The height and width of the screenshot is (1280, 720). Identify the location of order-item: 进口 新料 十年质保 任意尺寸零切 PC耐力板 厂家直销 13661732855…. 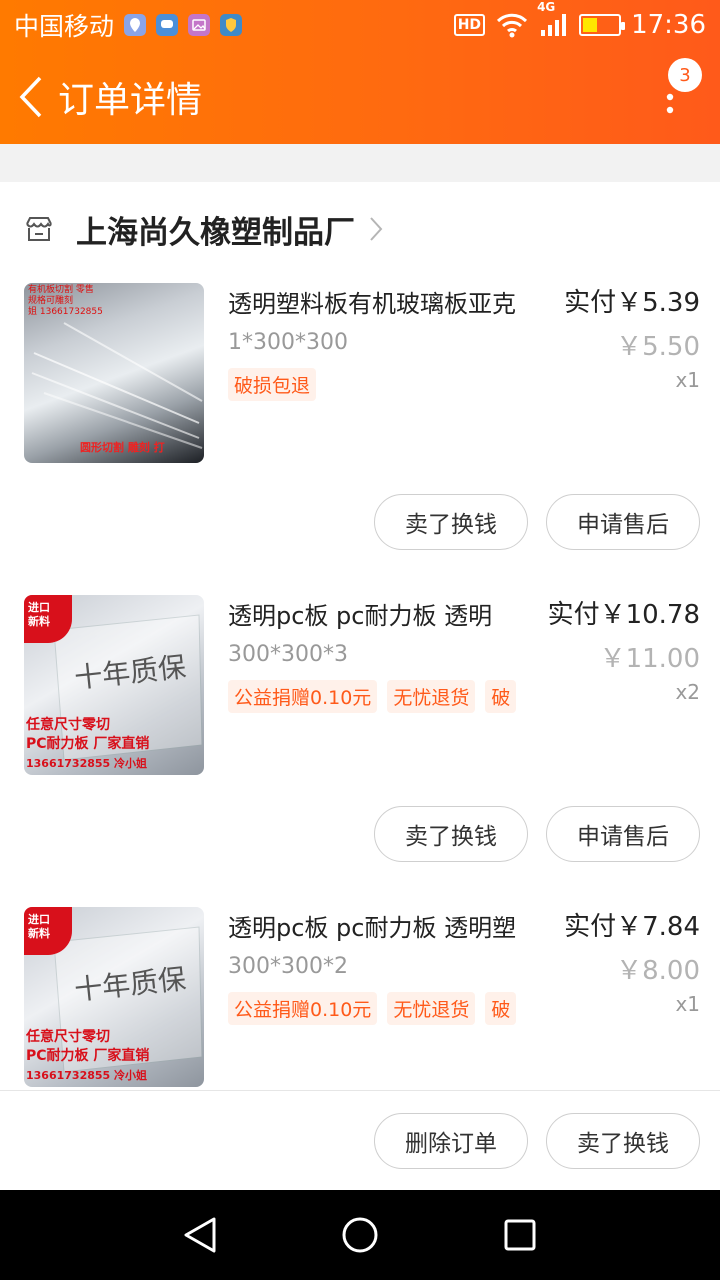
(360, 995).